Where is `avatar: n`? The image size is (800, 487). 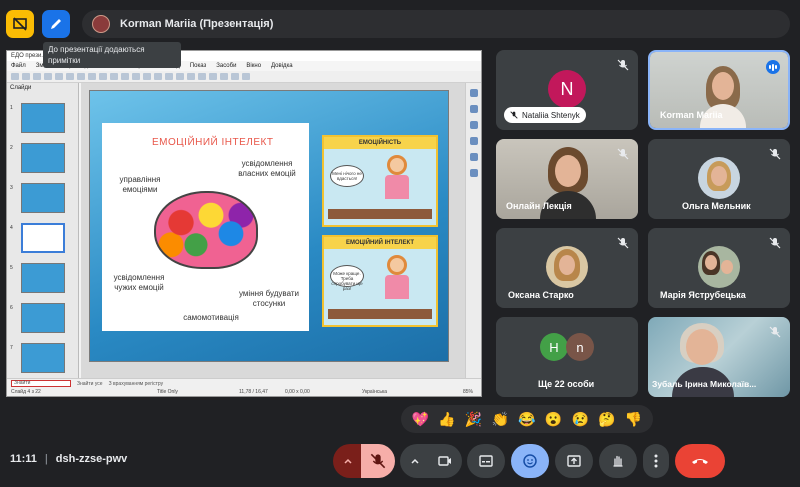 avatar: n is located at coordinates (580, 347).